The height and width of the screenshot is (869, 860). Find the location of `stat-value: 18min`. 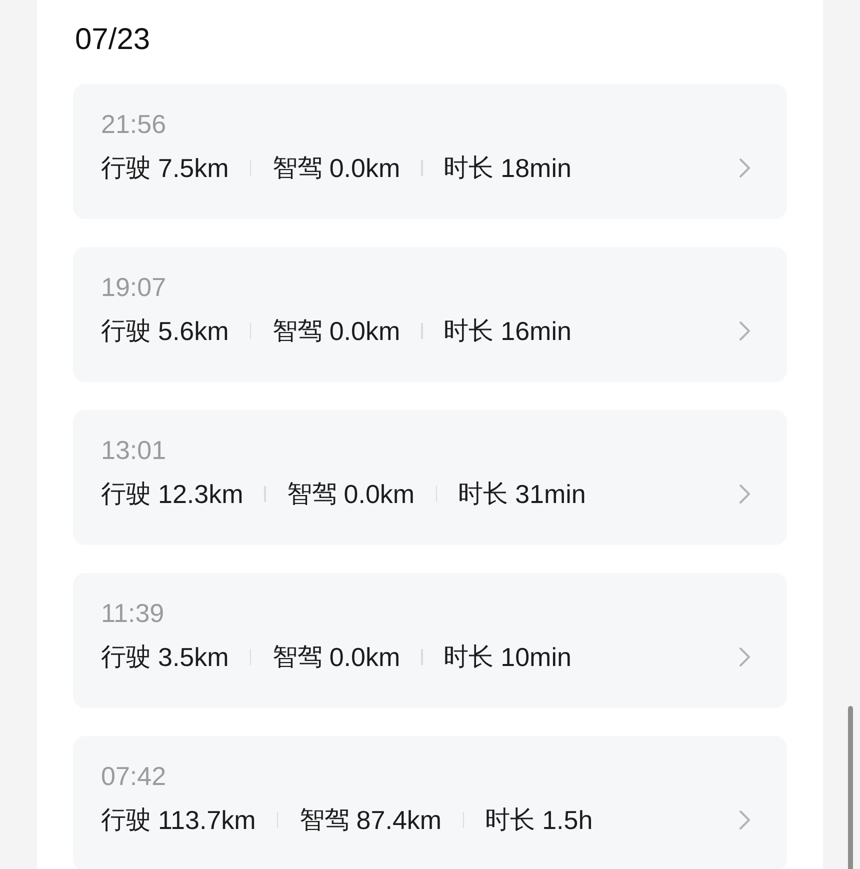

stat-value: 18min is located at coordinates (536, 168).